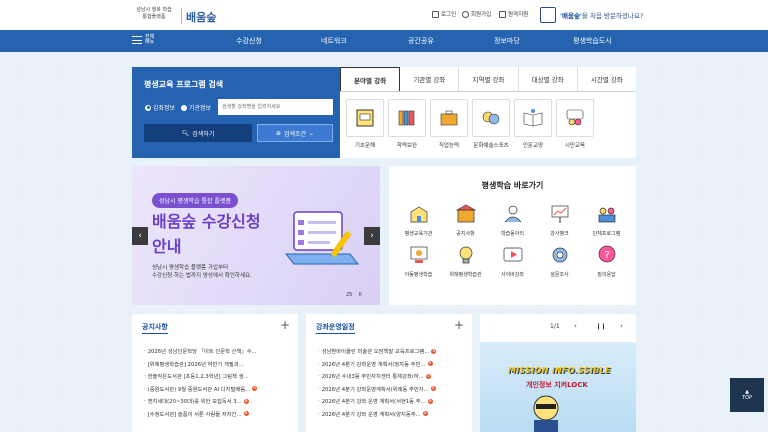 The image size is (768, 432). What do you see at coordinates (591, 15) in the screenshot?
I see `first-visit-link: '배움숲'을 처음 방문하셨나요?` at bounding box center [591, 15].